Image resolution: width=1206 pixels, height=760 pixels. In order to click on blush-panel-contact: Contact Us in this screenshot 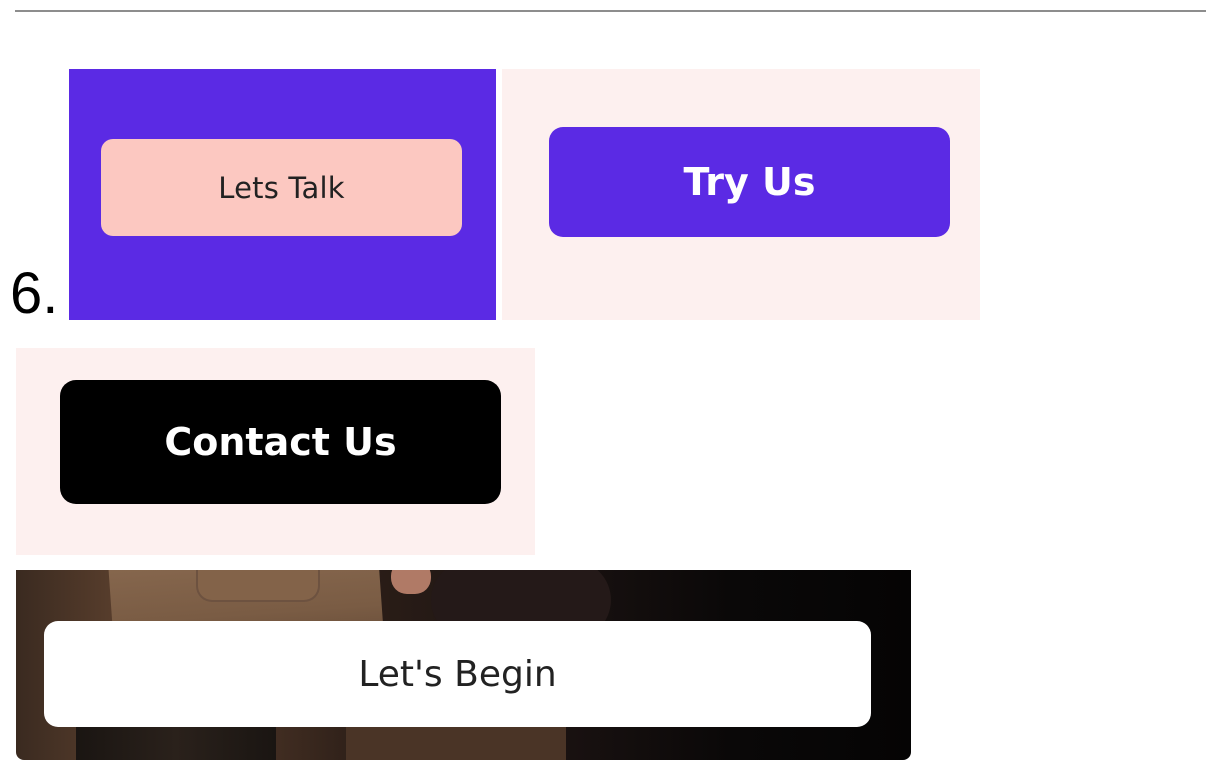, I will do `click(275, 451)`.